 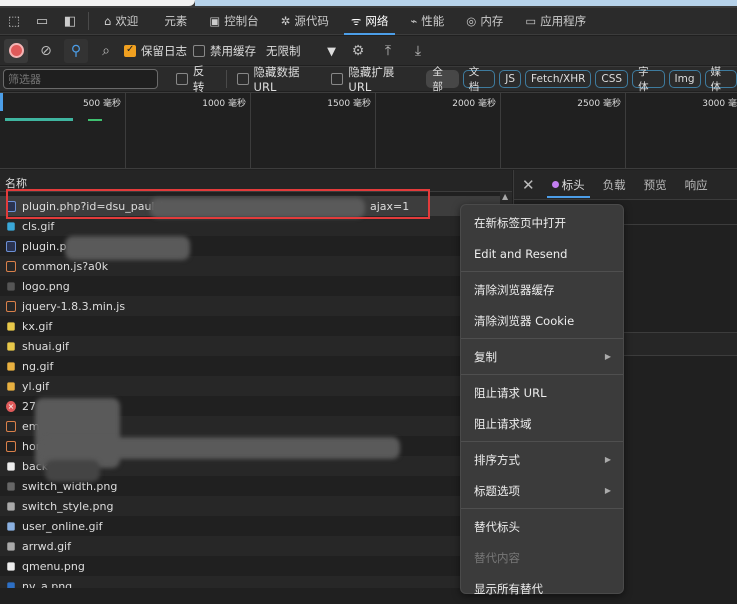 I want to click on preserve-log-checkbox: 保留日志, so click(x=155, y=51).